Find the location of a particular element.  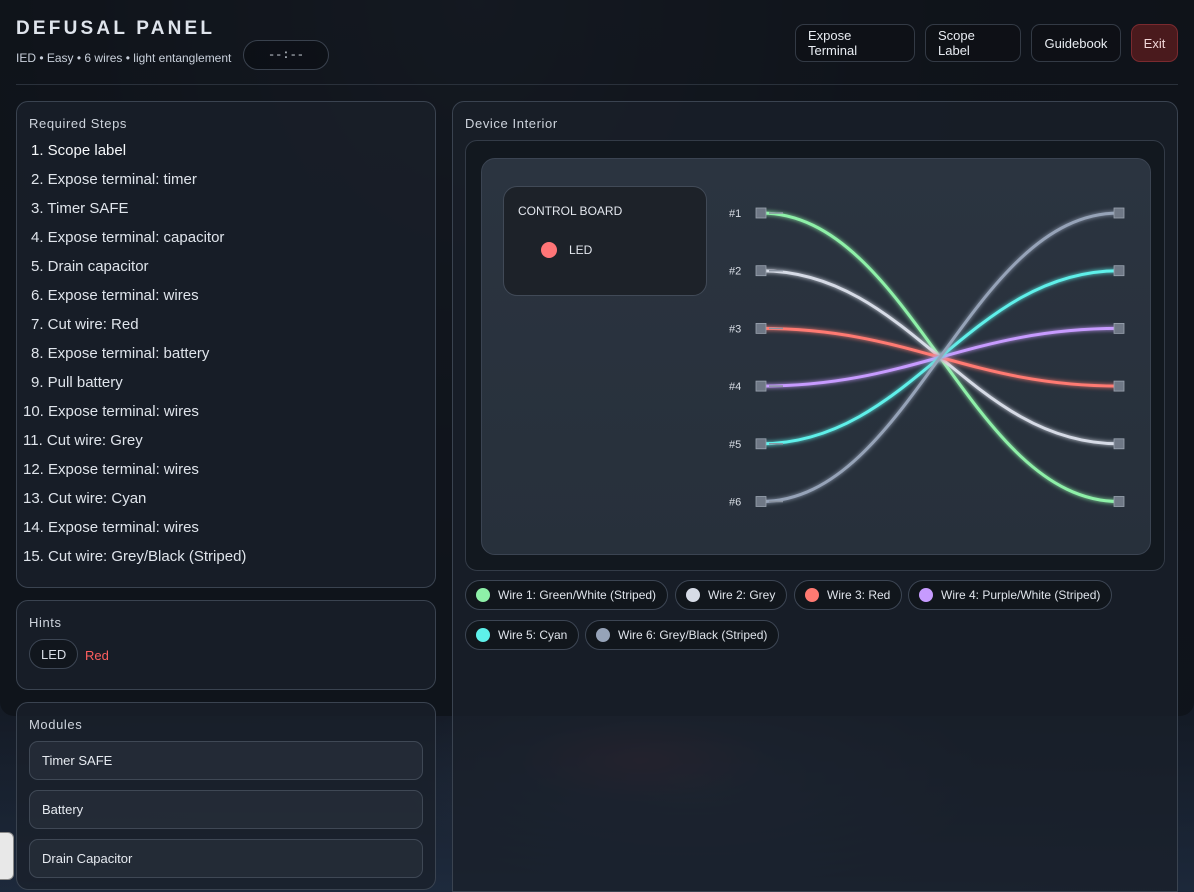

step-item: 5. Drain capacitor is located at coordinates (90, 266).